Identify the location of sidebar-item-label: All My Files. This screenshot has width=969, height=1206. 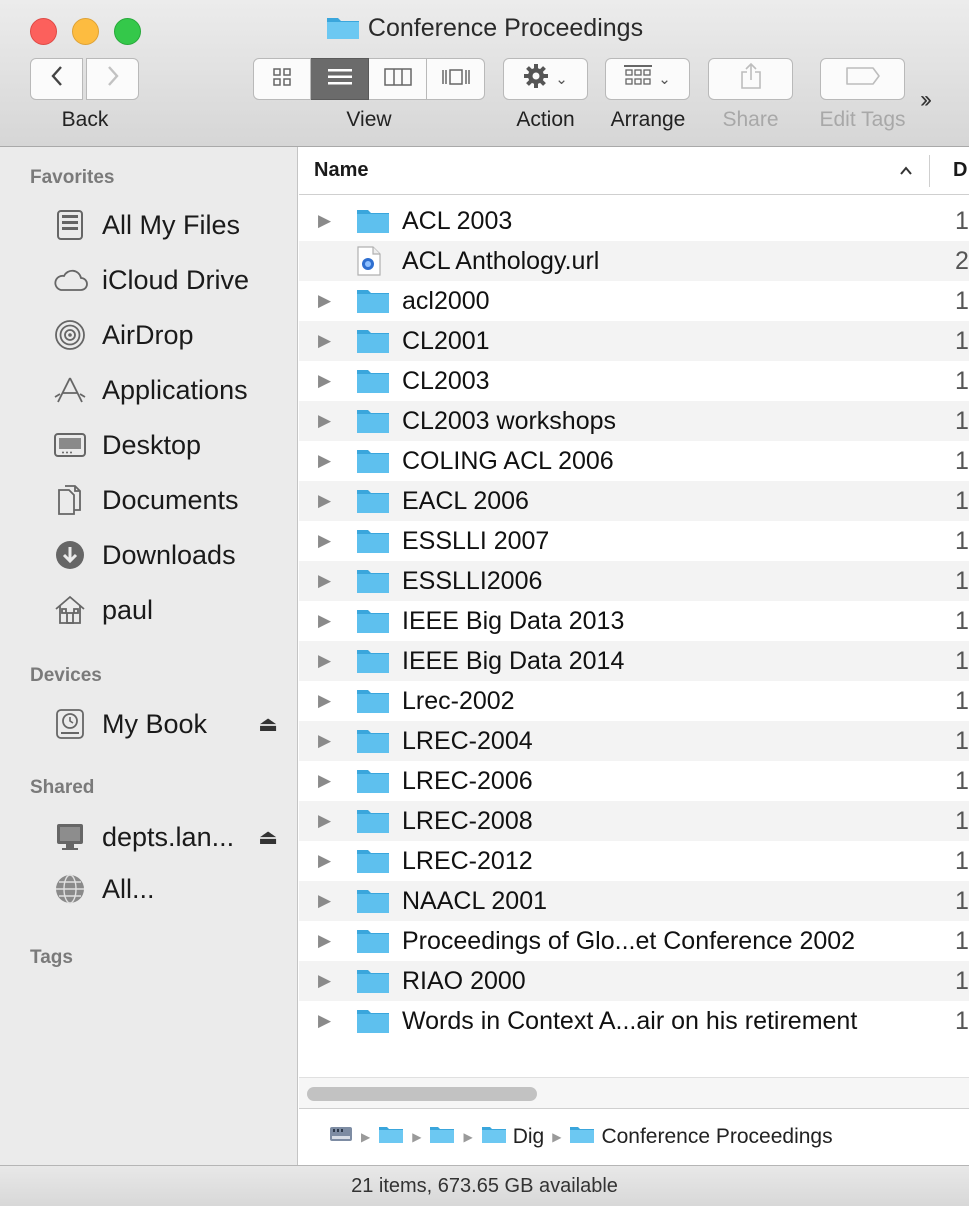
(171, 224).